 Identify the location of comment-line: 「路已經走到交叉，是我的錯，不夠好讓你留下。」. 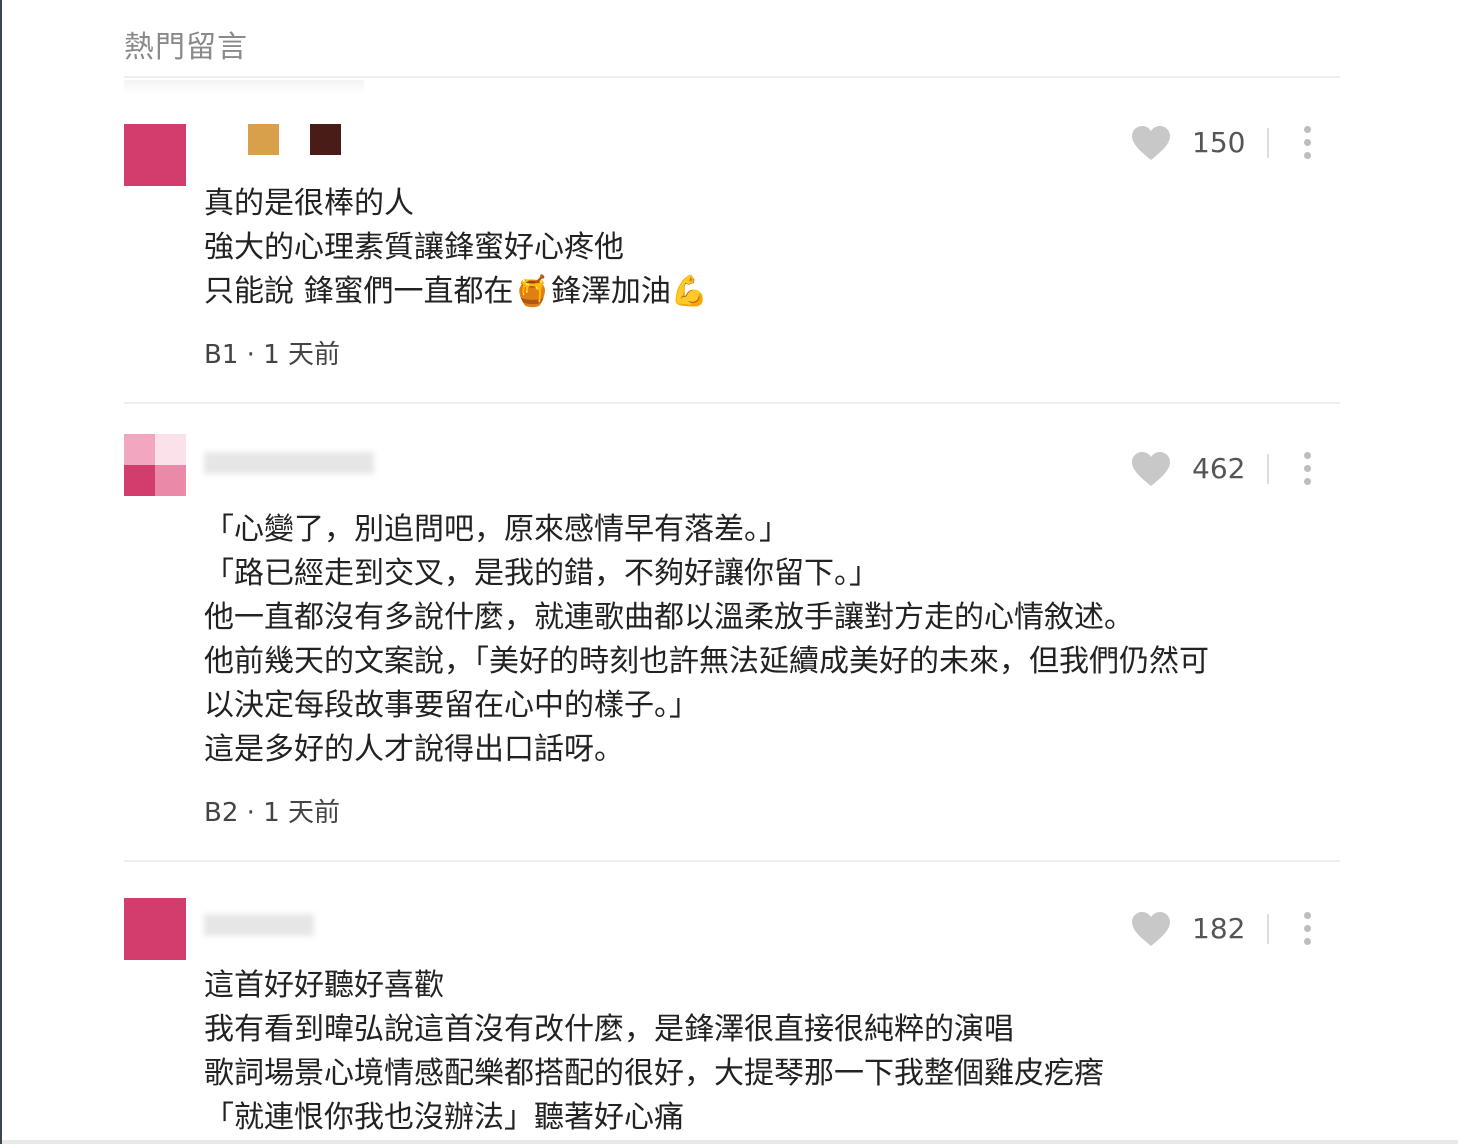
(541, 573).